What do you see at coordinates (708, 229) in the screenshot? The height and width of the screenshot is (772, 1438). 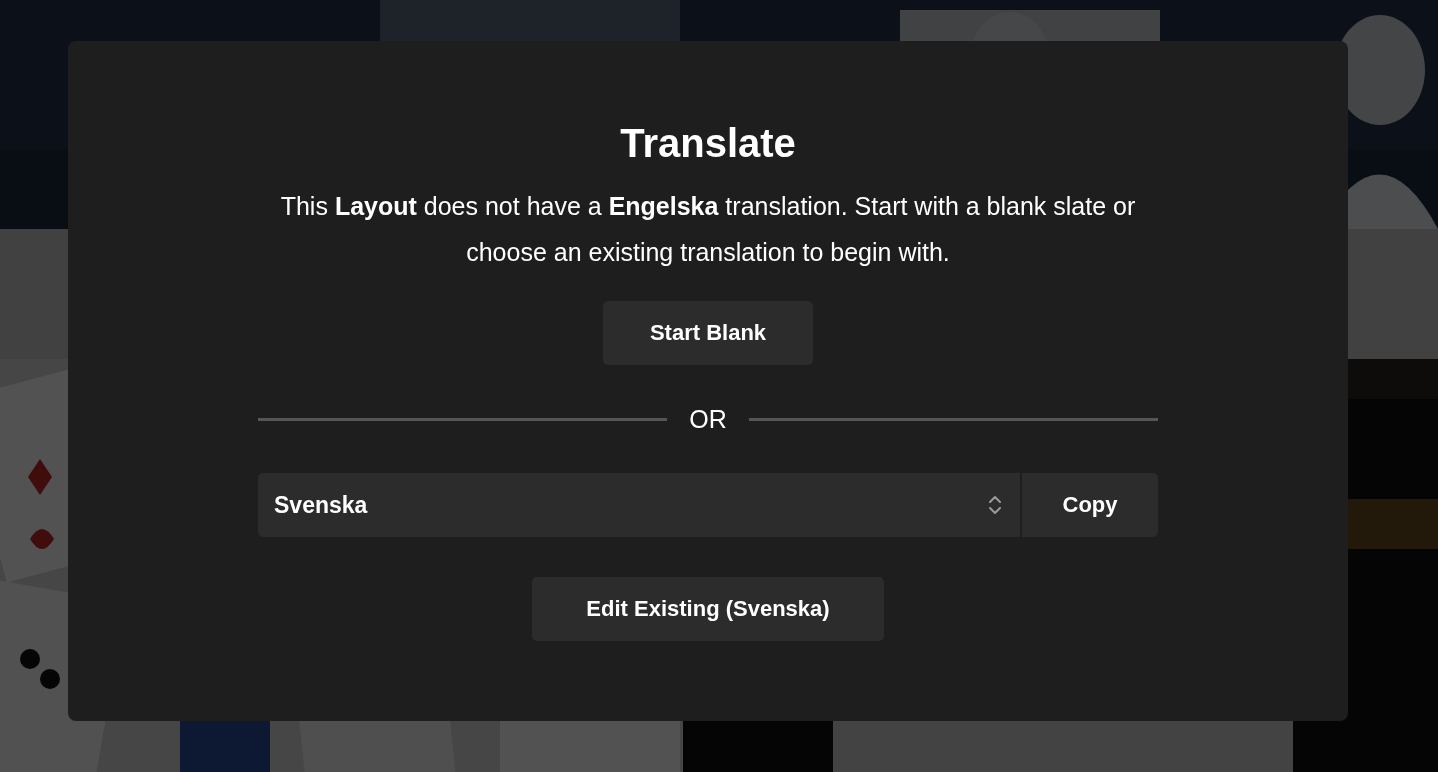 I see `dialog-message: This Layout does not have a Engelska translation. Start with a blank slate or choose an existing translation to begin with.` at bounding box center [708, 229].